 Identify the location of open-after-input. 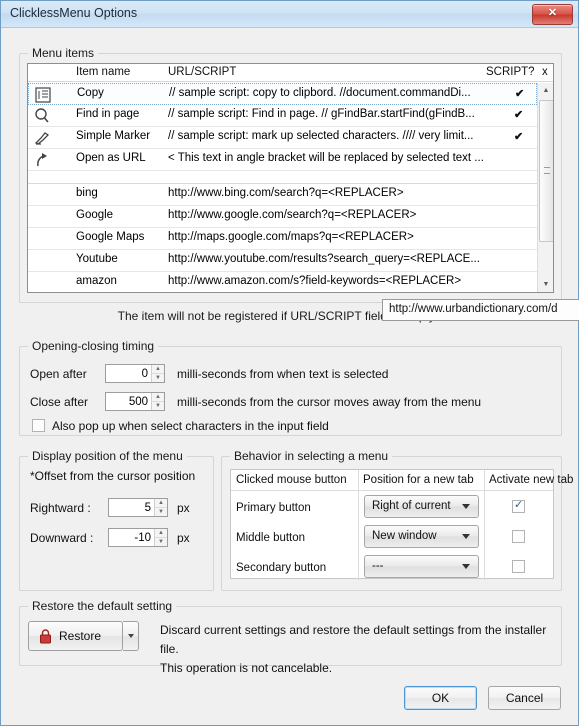
(128, 373).